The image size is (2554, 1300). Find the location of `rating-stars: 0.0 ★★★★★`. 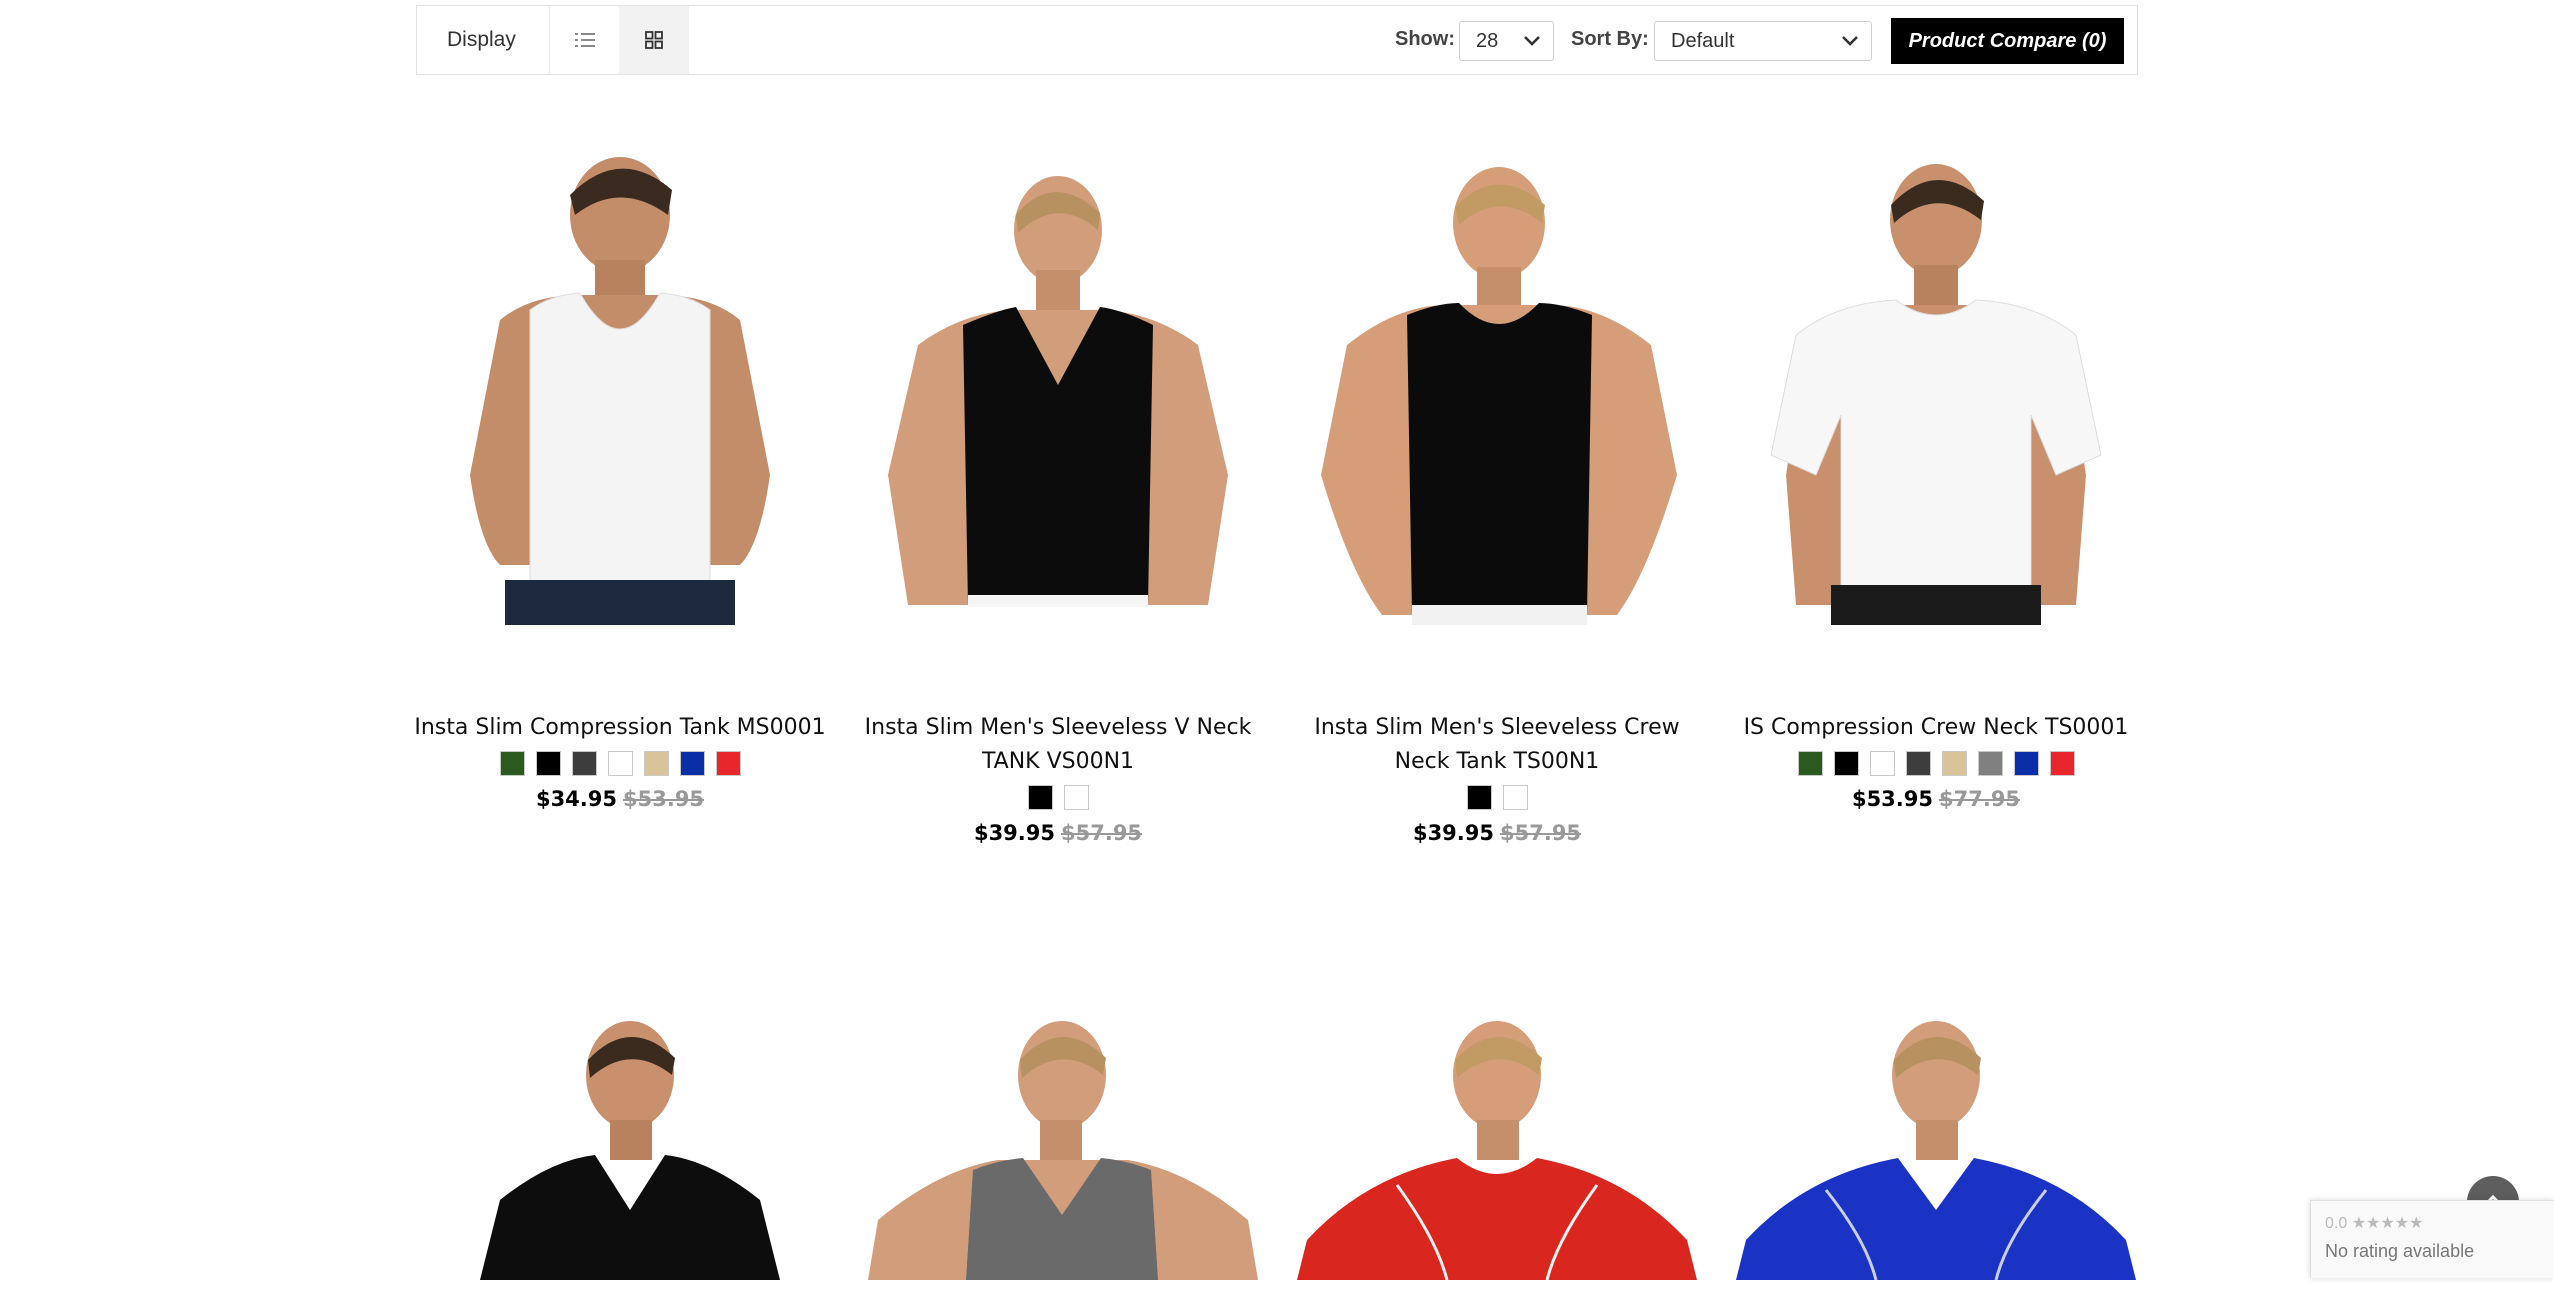

rating-stars: 0.0 ★★★★★ is located at coordinates (2374, 1223).